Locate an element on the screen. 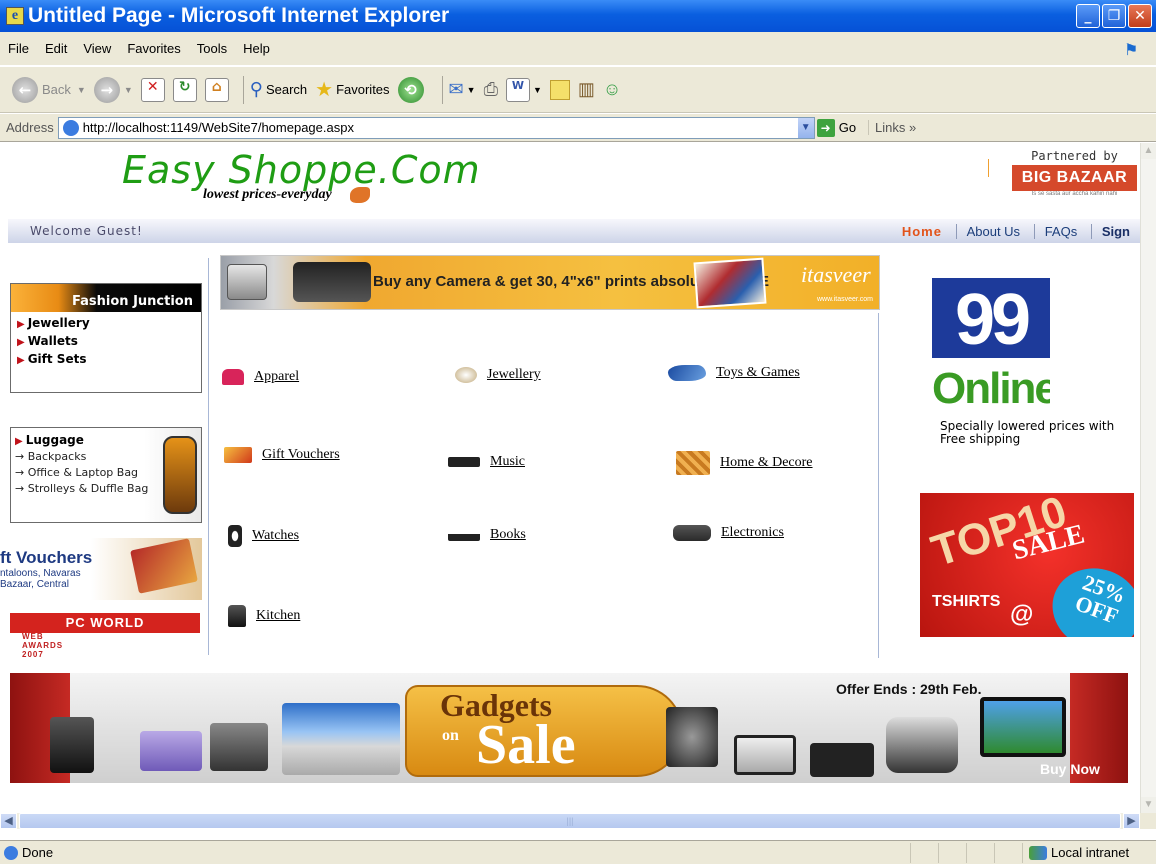 The height and width of the screenshot is (864, 1156). fashion-item: ▶ Wallets is located at coordinates (109, 341).